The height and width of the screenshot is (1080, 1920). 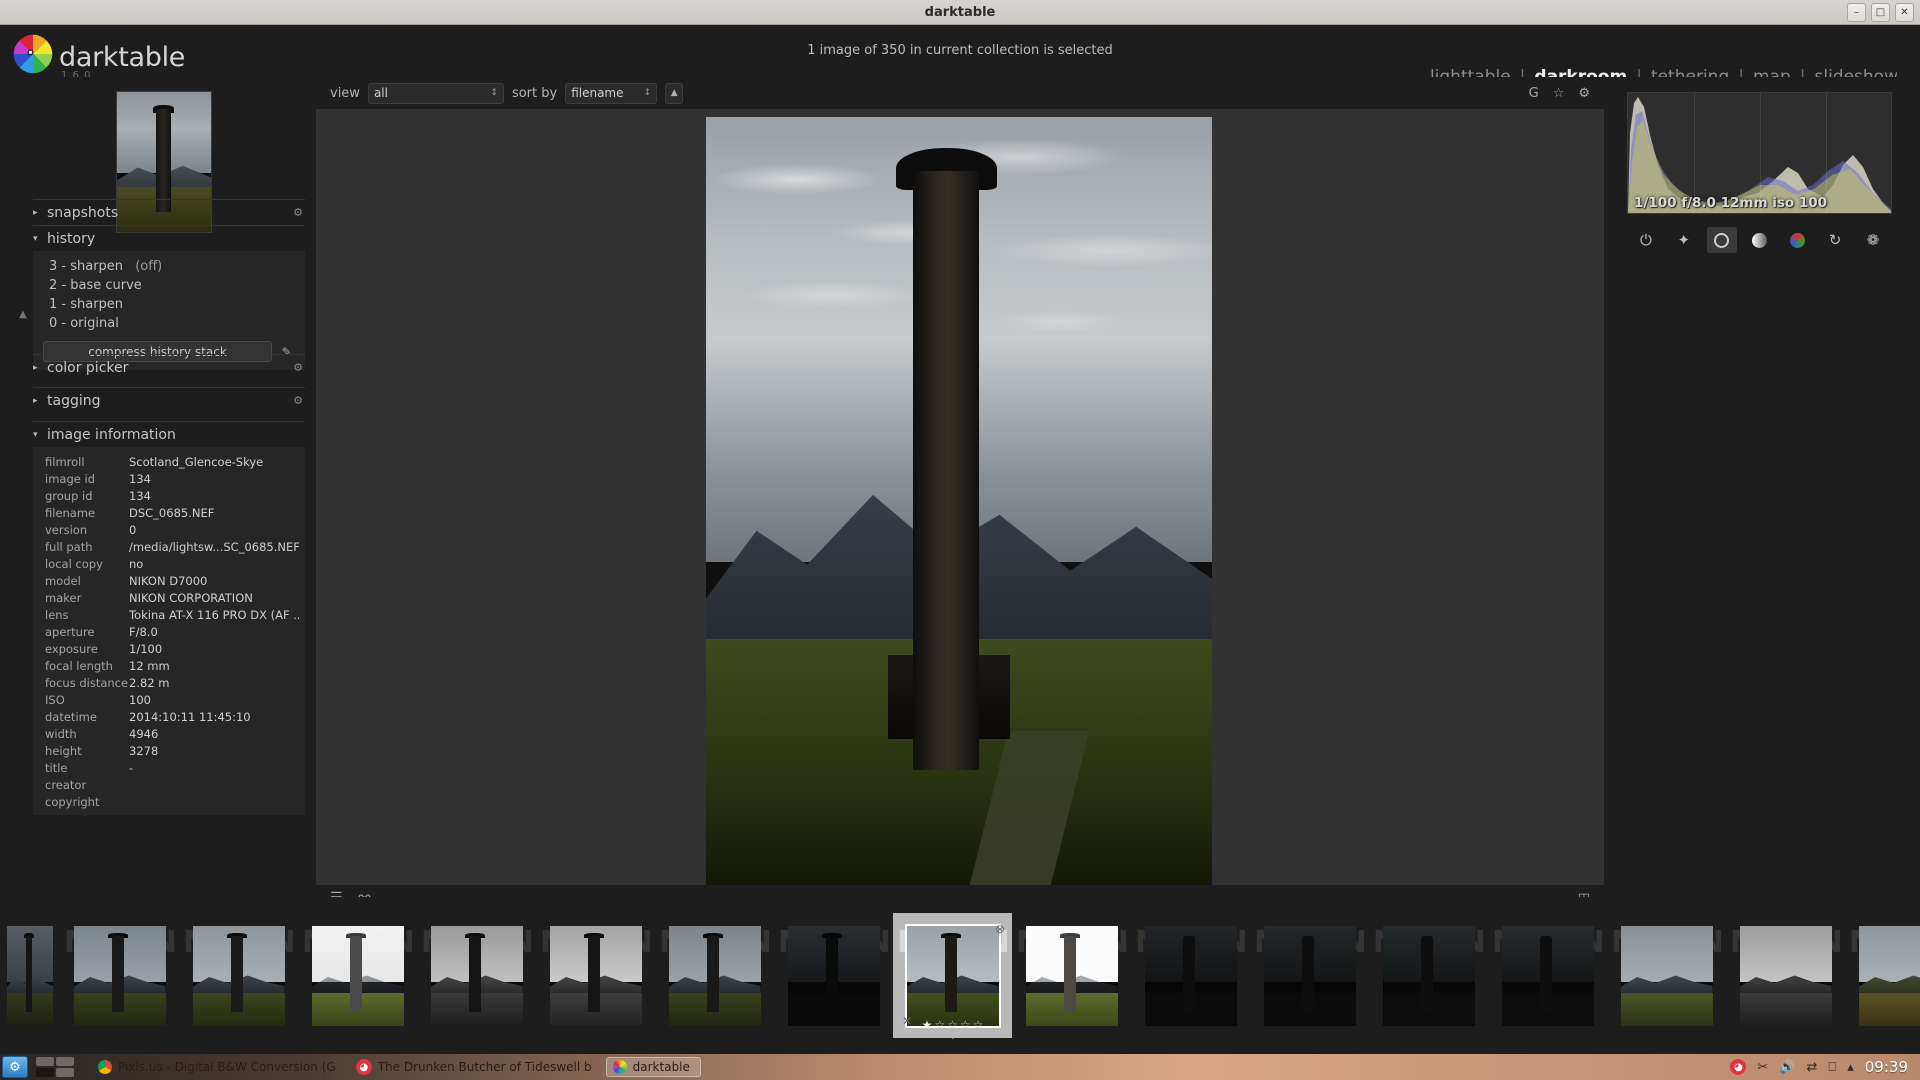 What do you see at coordinates (71, 717) in the screenshot?
I see `meta-key: datetime` at bounding box center [71, 717].